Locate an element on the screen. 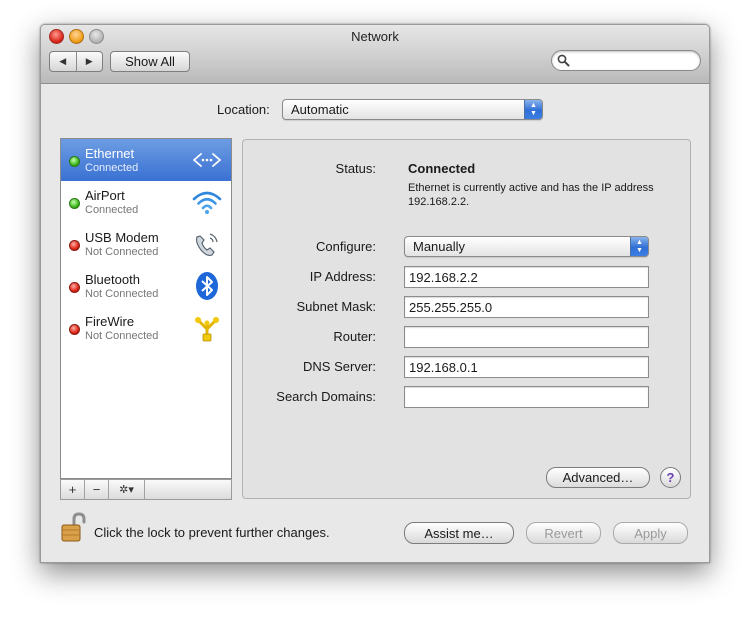 The height and width of the screenshot is (617, 748). service-item-airport: AirPort Connected is located at coordinates (146, 202).